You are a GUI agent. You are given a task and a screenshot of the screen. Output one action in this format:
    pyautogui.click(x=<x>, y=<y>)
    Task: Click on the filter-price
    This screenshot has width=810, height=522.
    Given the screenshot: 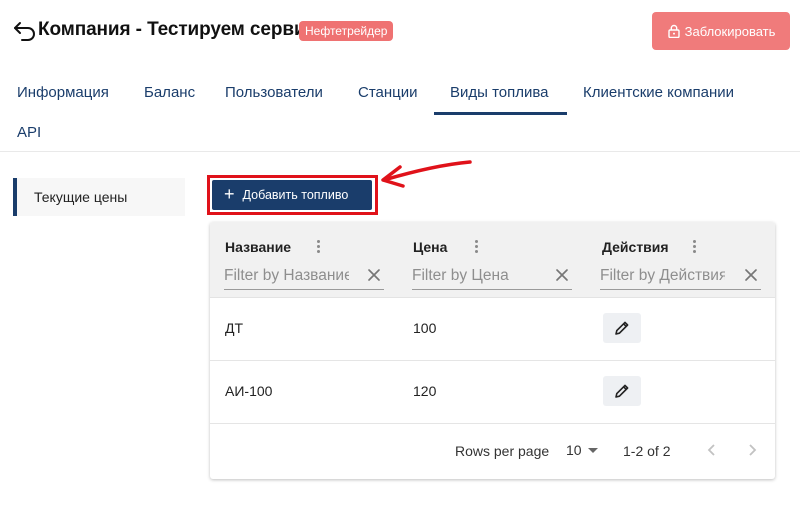 What is the action you would take?
    pyautogui.click(x=492, y=276)
    